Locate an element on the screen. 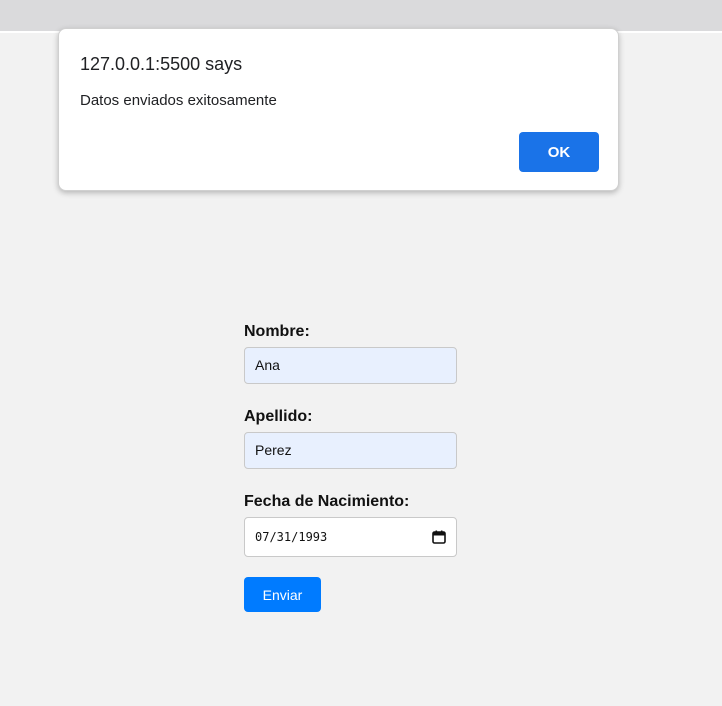  enviar-button: Enviar is located at coordinates (282, 594).